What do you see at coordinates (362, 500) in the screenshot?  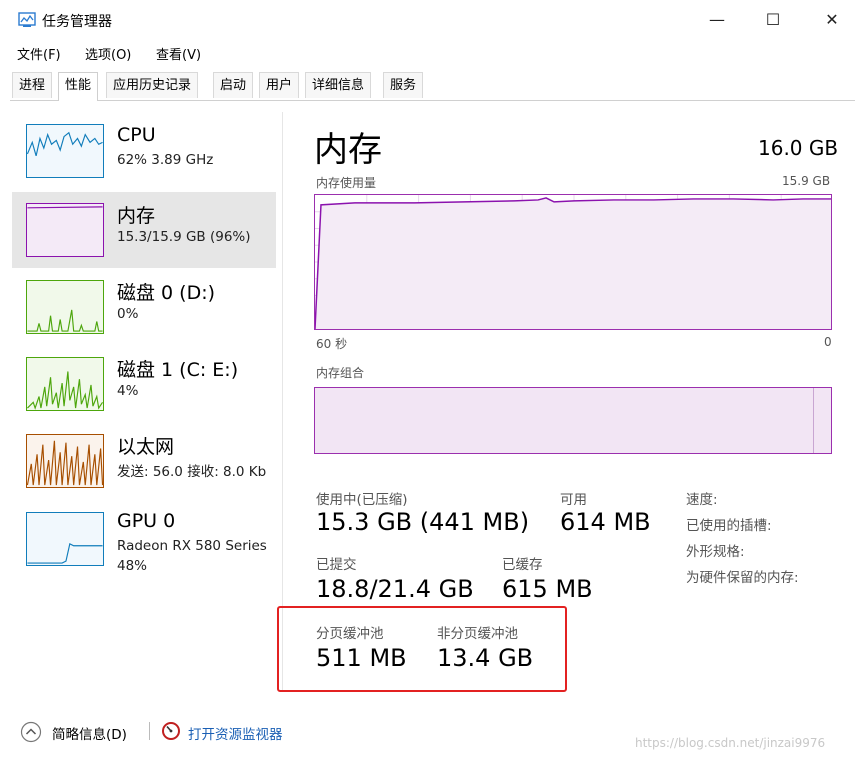 I see `in-use-label: 使用中(已压缩)` at bounding box center [362, 500].